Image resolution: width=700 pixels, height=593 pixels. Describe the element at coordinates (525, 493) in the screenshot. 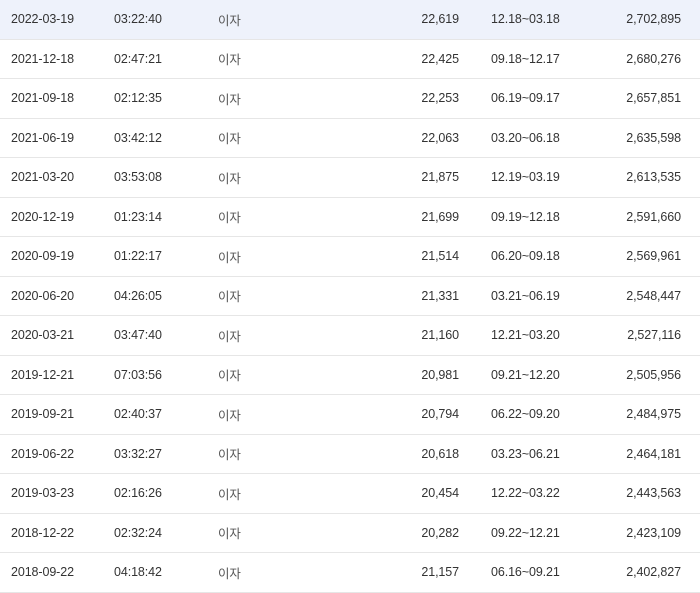

I see `interest-period: 12.22~03.22` at that location.